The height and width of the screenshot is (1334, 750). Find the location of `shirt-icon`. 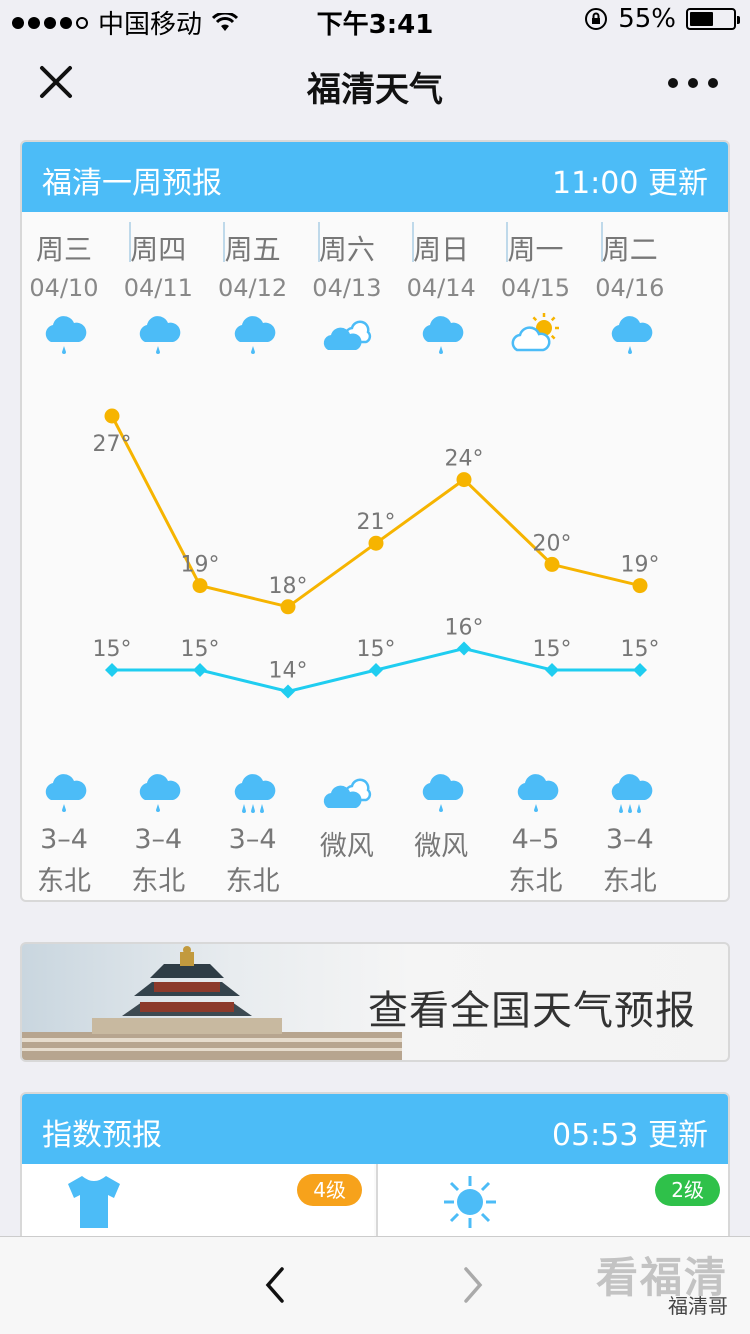

shirt-icon is located at coordinates (94, 1202).